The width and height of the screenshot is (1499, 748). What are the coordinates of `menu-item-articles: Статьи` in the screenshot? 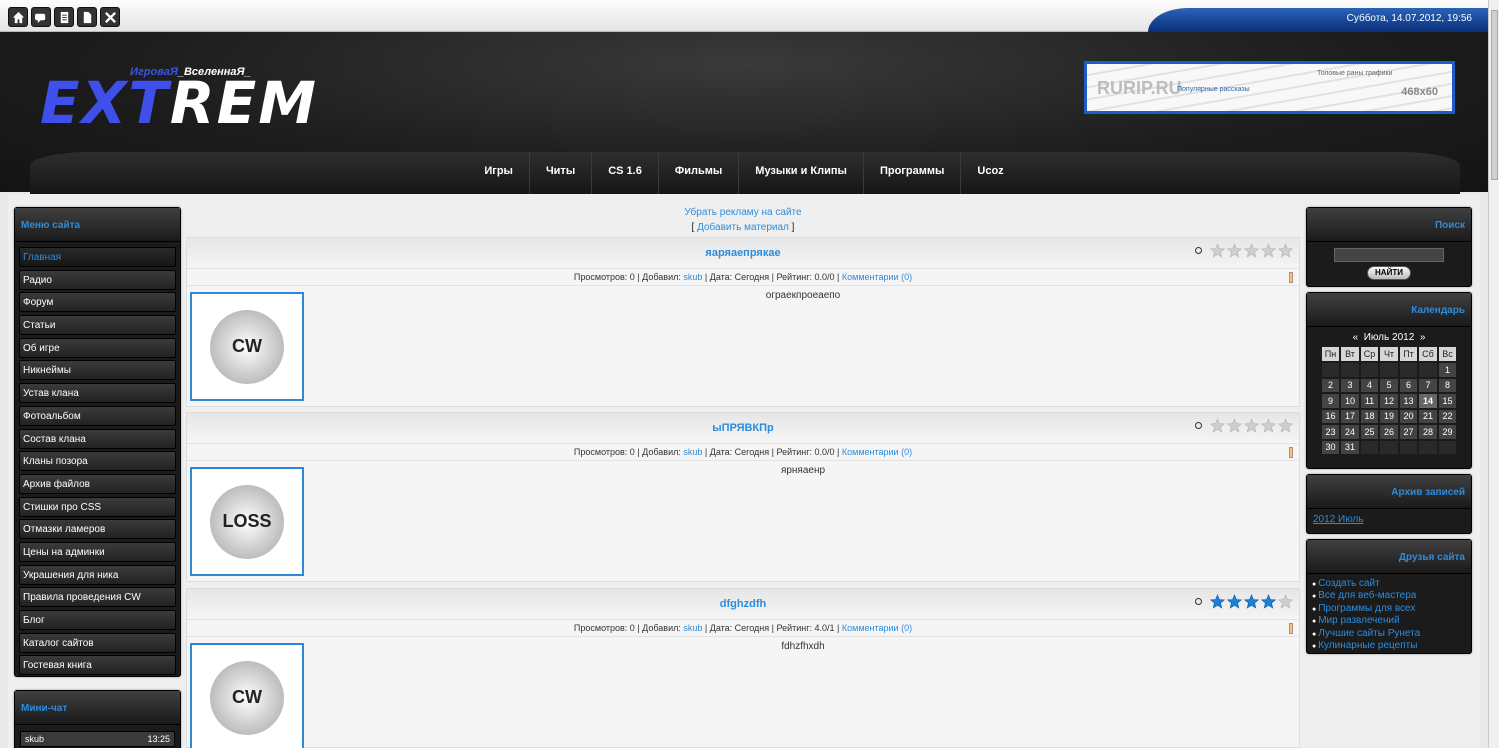 It's located at (97, 325).